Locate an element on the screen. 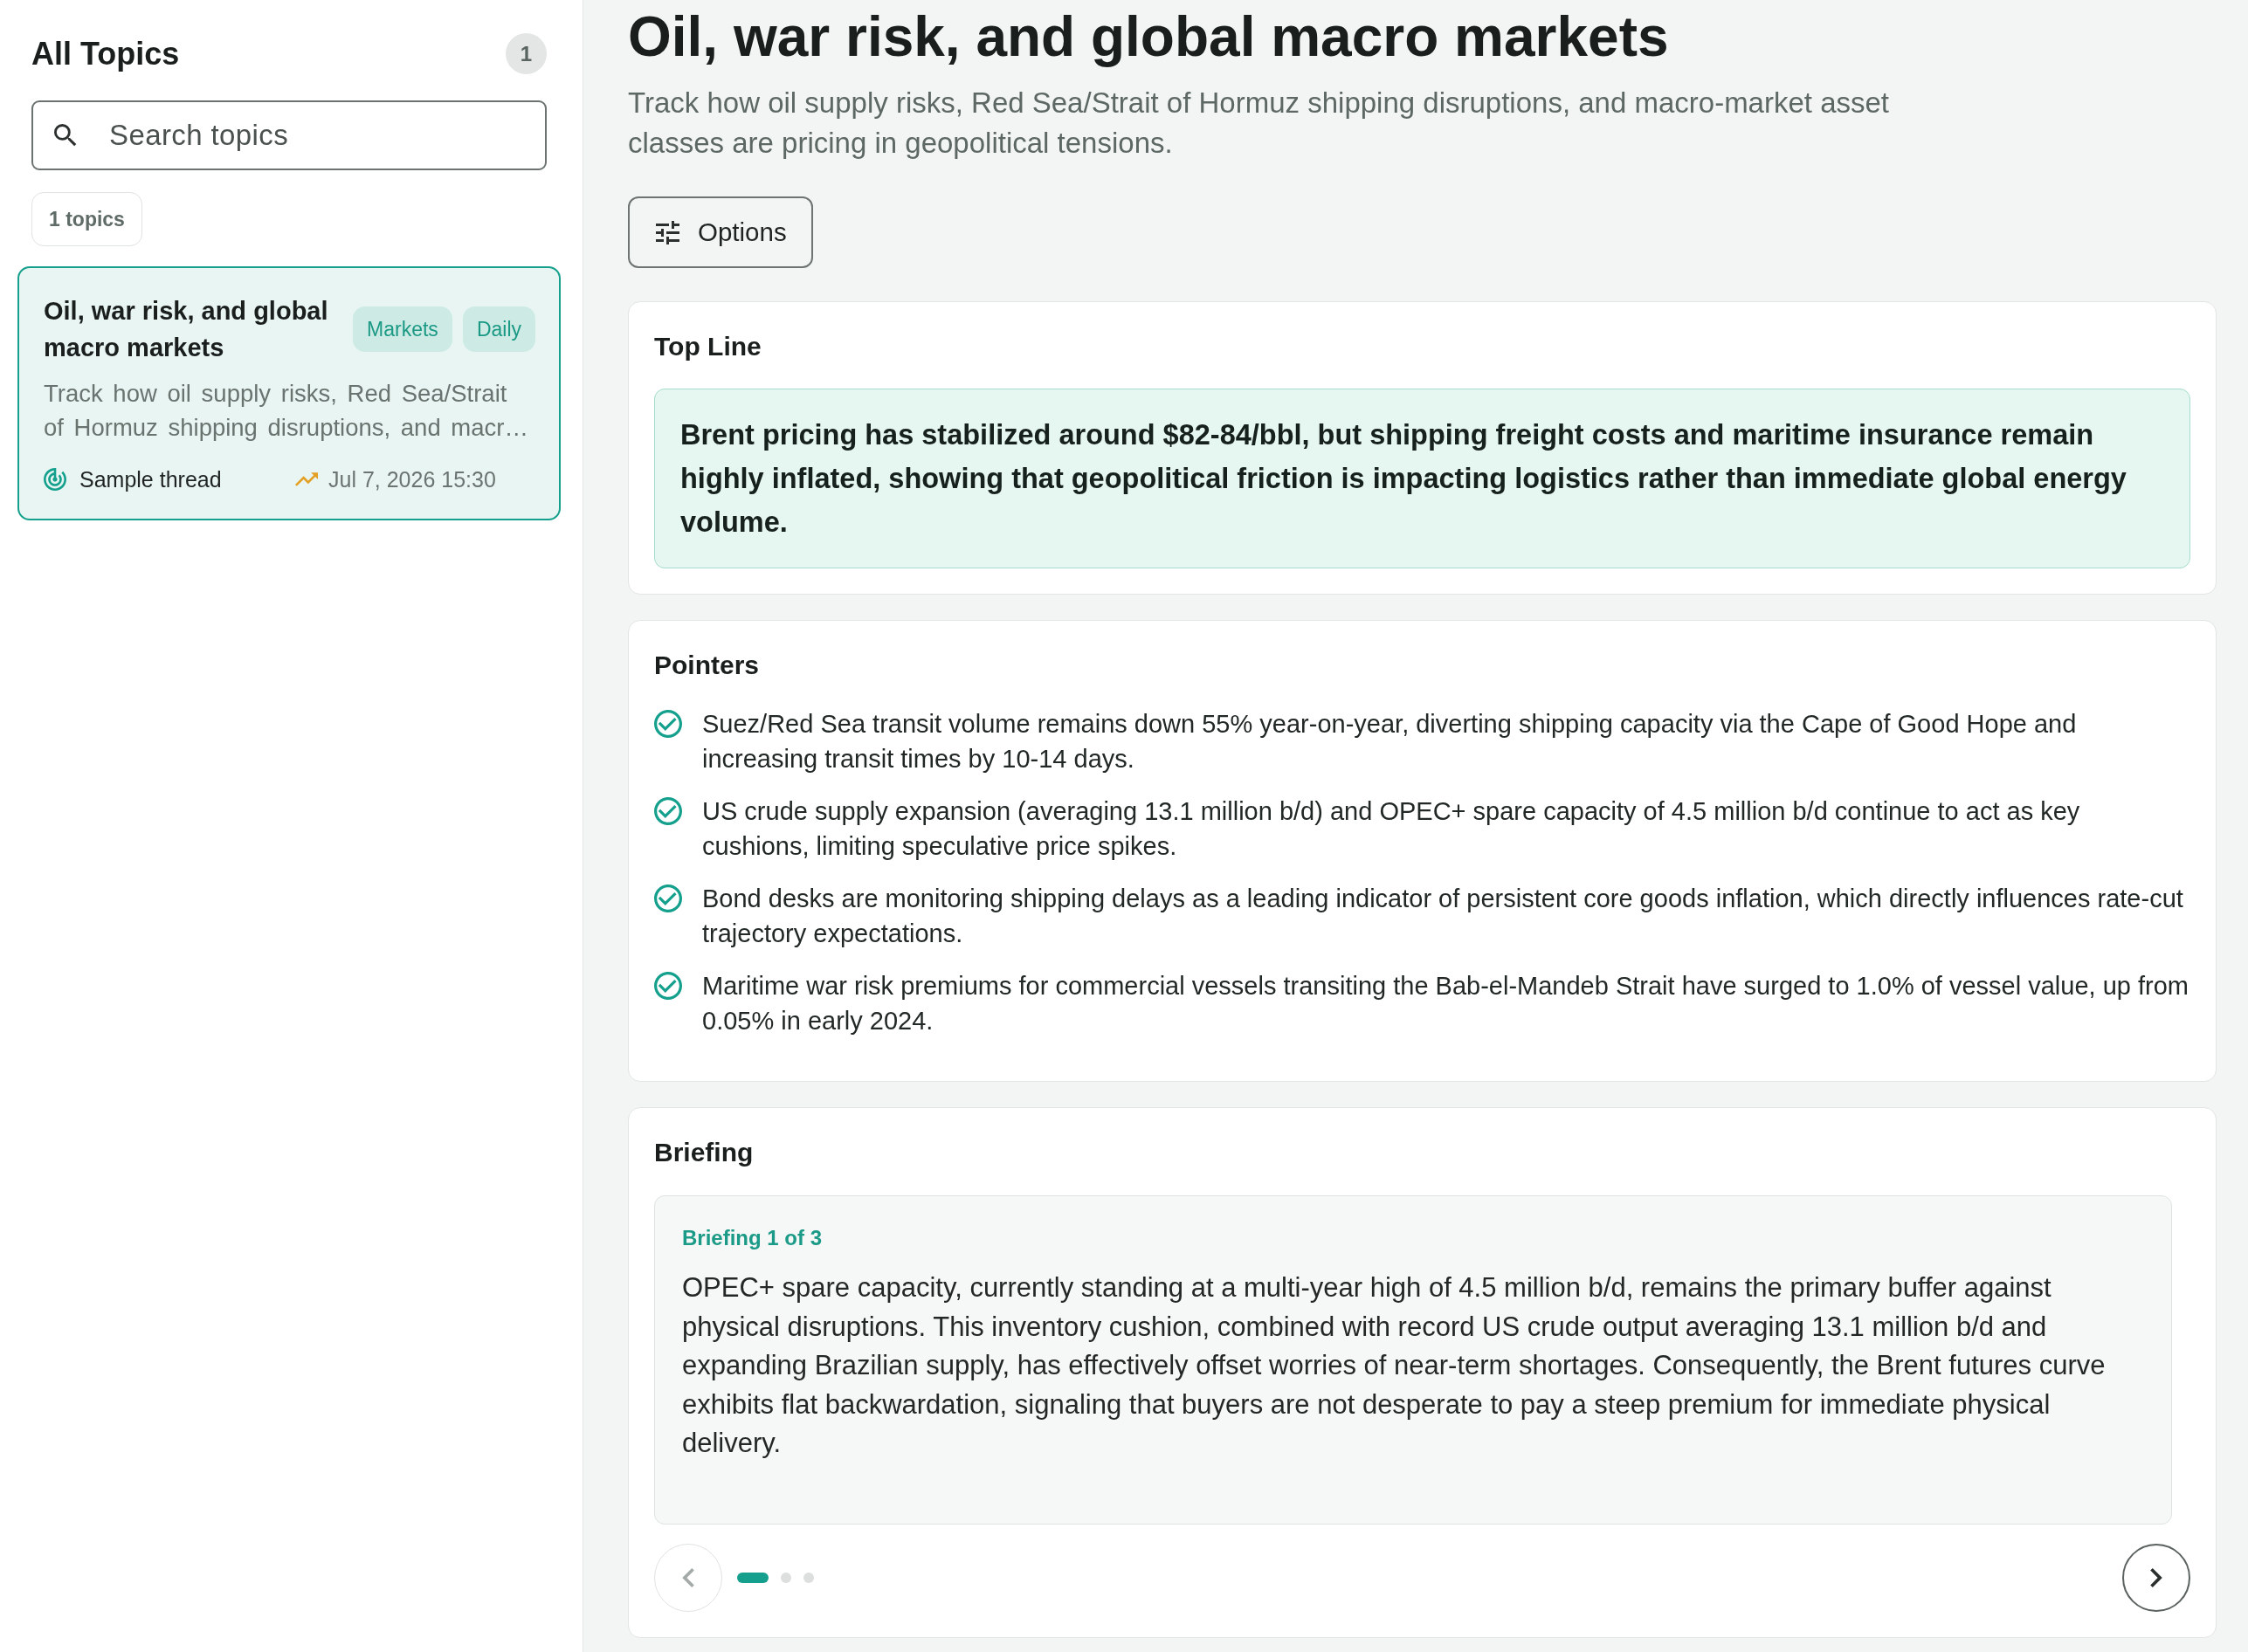  count-badge: 1 is located at coordinates (526, 53).